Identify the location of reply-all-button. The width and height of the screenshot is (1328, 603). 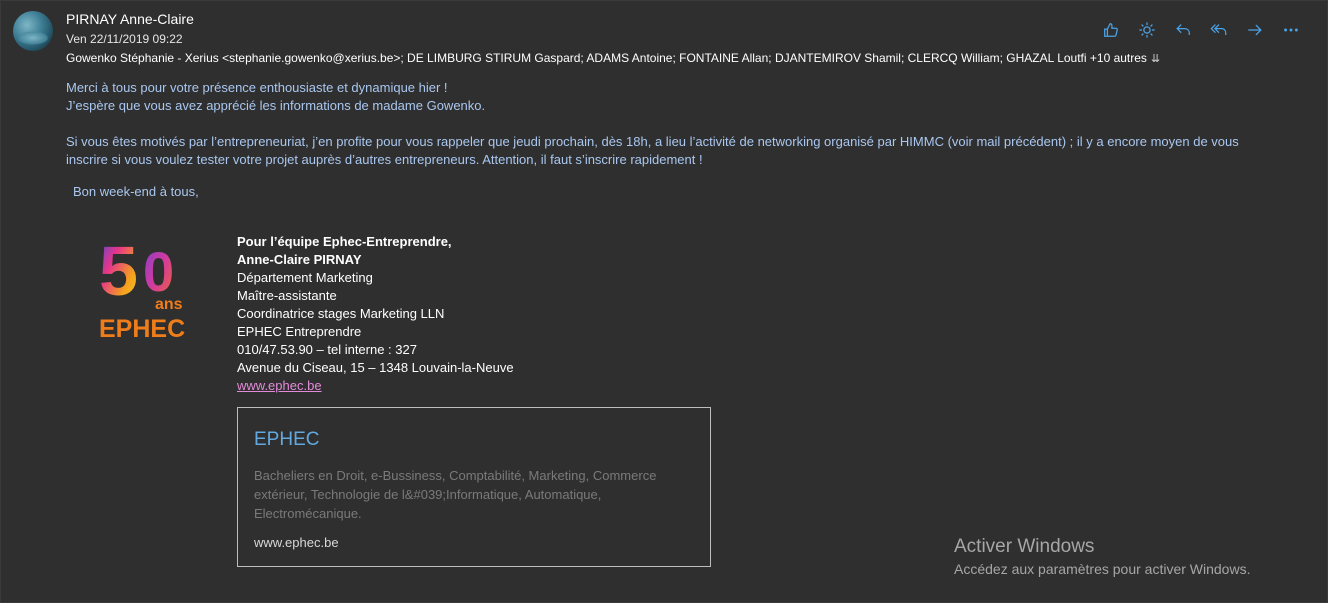
(1219, 30).